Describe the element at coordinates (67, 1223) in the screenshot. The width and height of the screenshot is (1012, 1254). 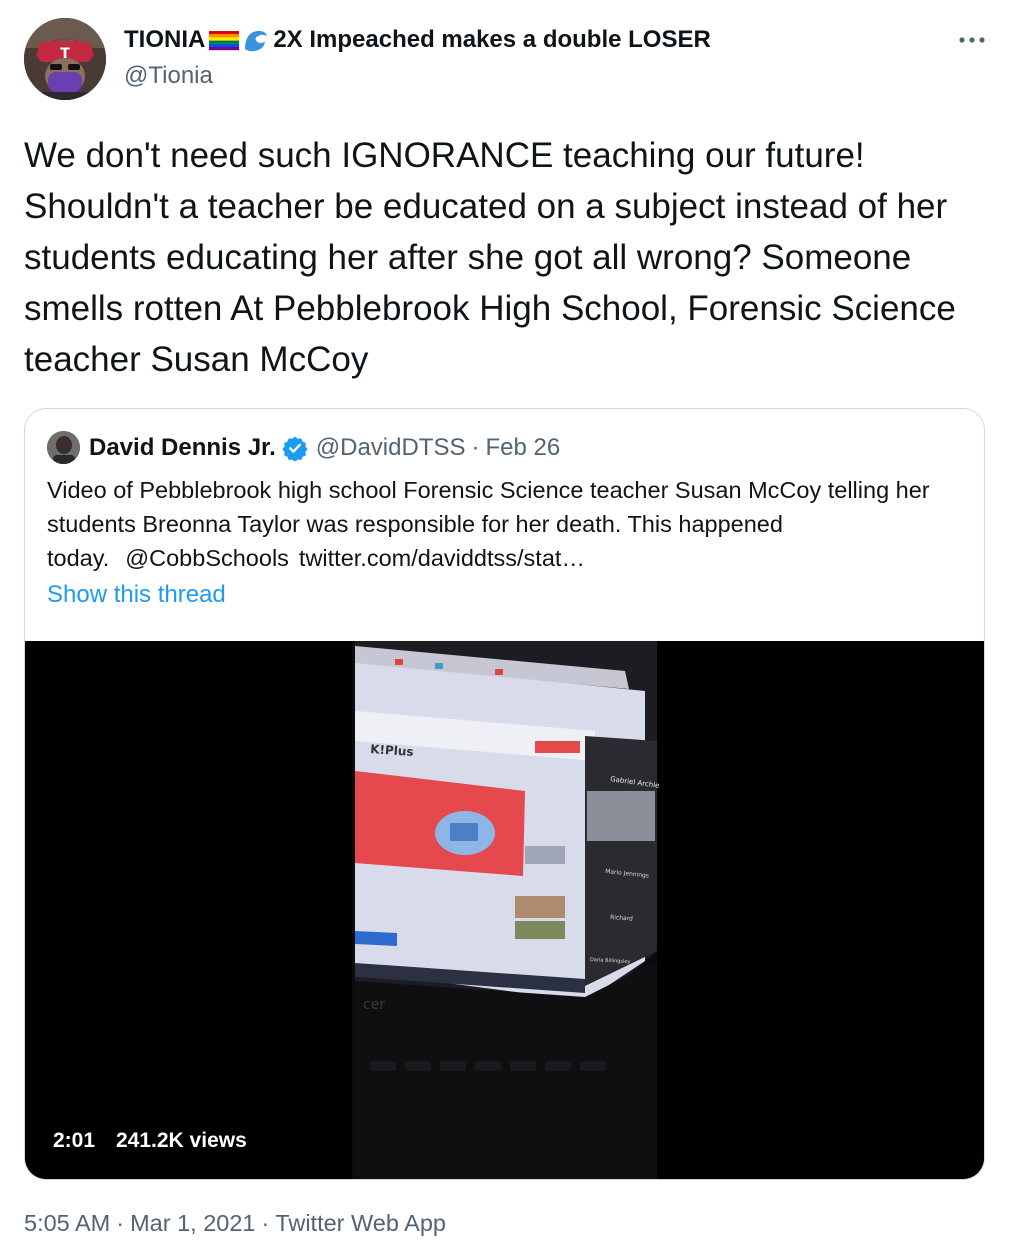
I see `tweet-time: 5:05 AM` at that location.